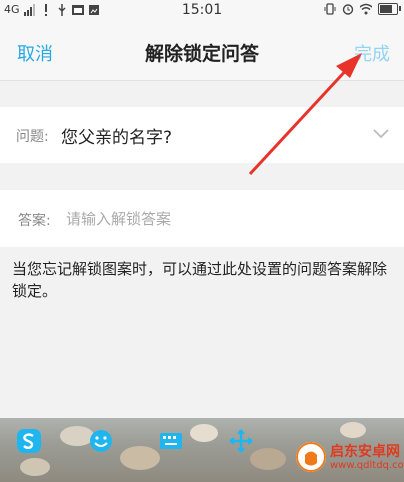 The image size is (404, 482). Describe the element at coordinates (202, 135) in the screenshot. I see `question-selector: 问题: 您父亲的名字?` at that location.